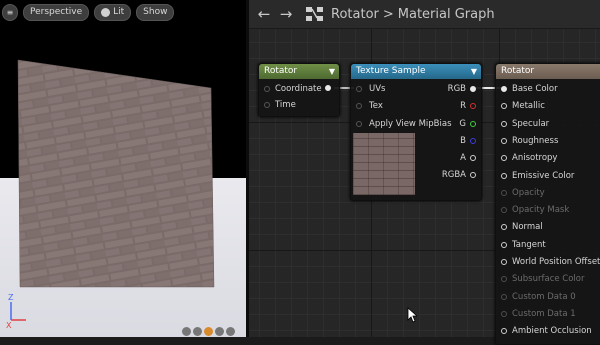  Describe the element at coordinates (281, 71) in the screenshot. I see `rotator-node-title: Rotator` at that location.